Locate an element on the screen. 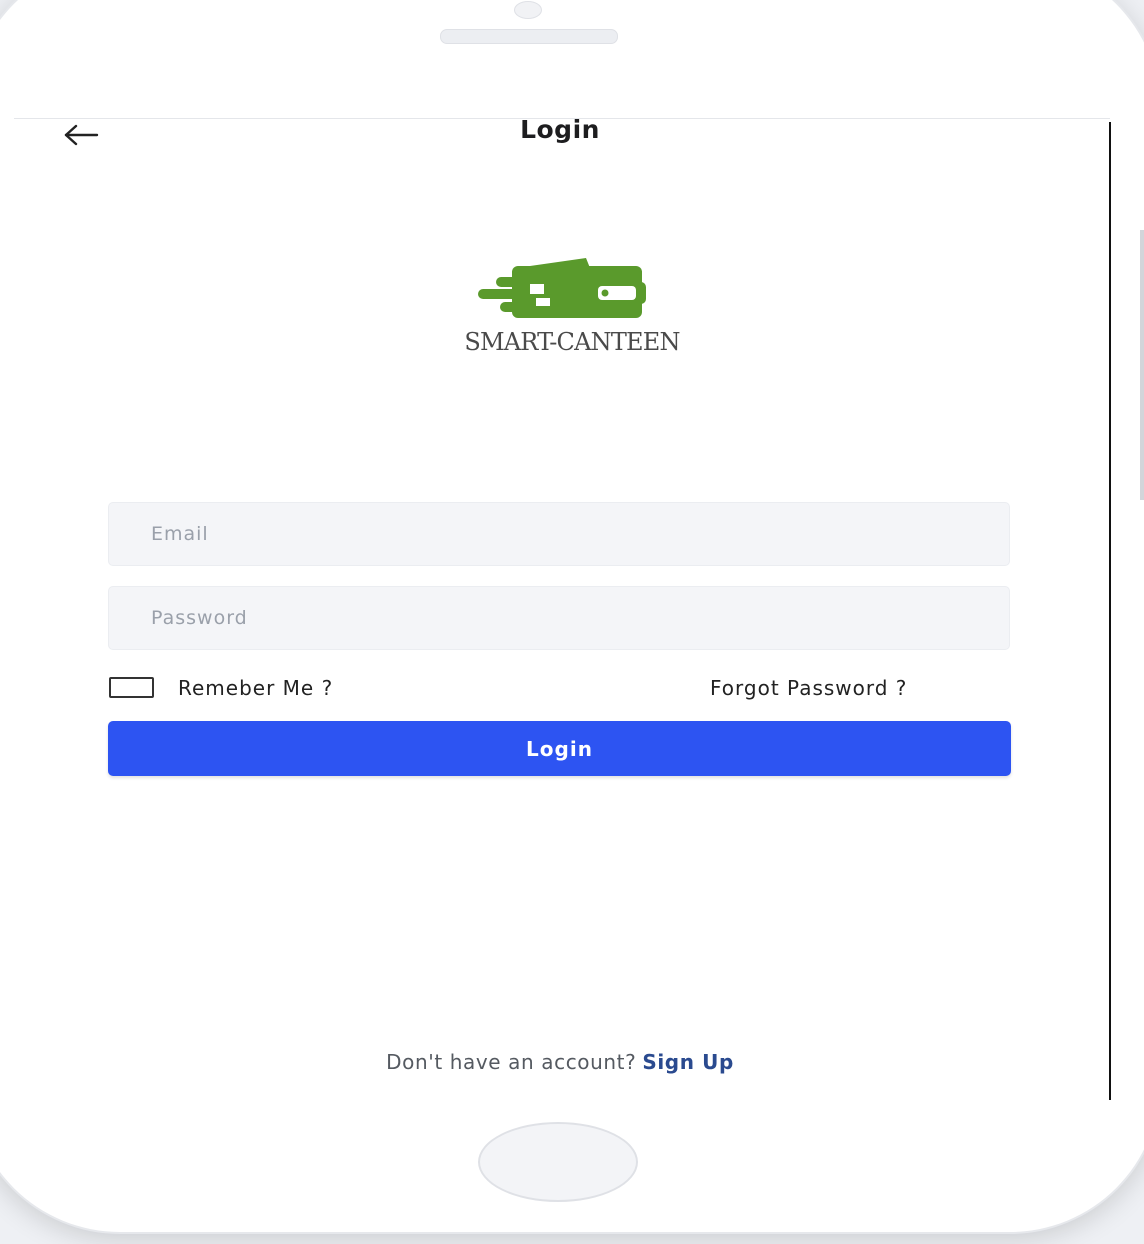 The image size is (1144, 1244). page-title: Login is located at coordinates (560, 129).